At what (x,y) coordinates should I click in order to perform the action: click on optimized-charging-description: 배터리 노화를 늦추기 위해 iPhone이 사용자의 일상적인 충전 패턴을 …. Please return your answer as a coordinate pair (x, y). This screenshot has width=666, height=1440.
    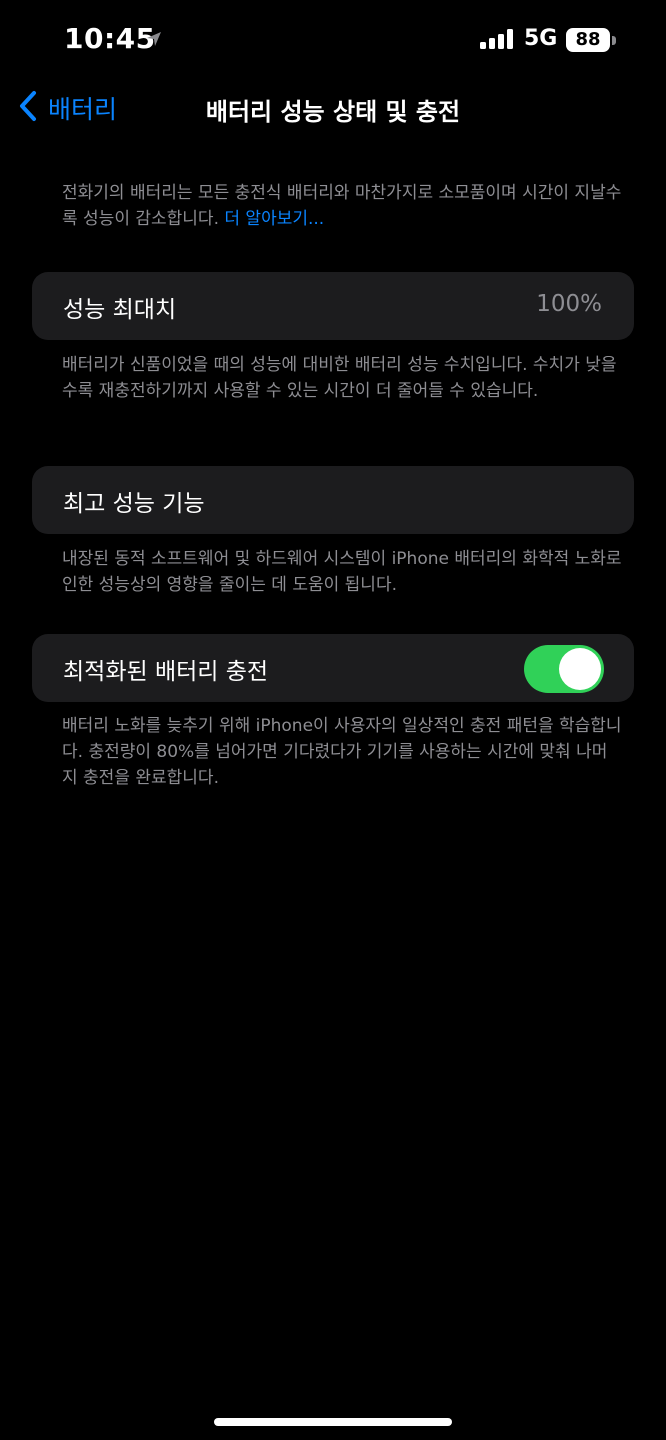
    Looking at the image, I should click on (342, 752).